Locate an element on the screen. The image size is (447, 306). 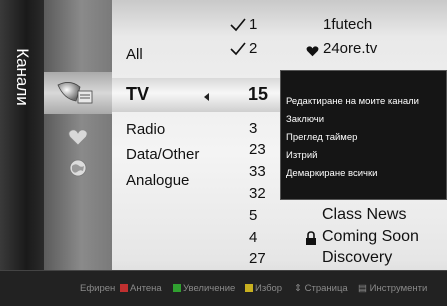
category-radio: Radio is located at coordinates (145, 129).